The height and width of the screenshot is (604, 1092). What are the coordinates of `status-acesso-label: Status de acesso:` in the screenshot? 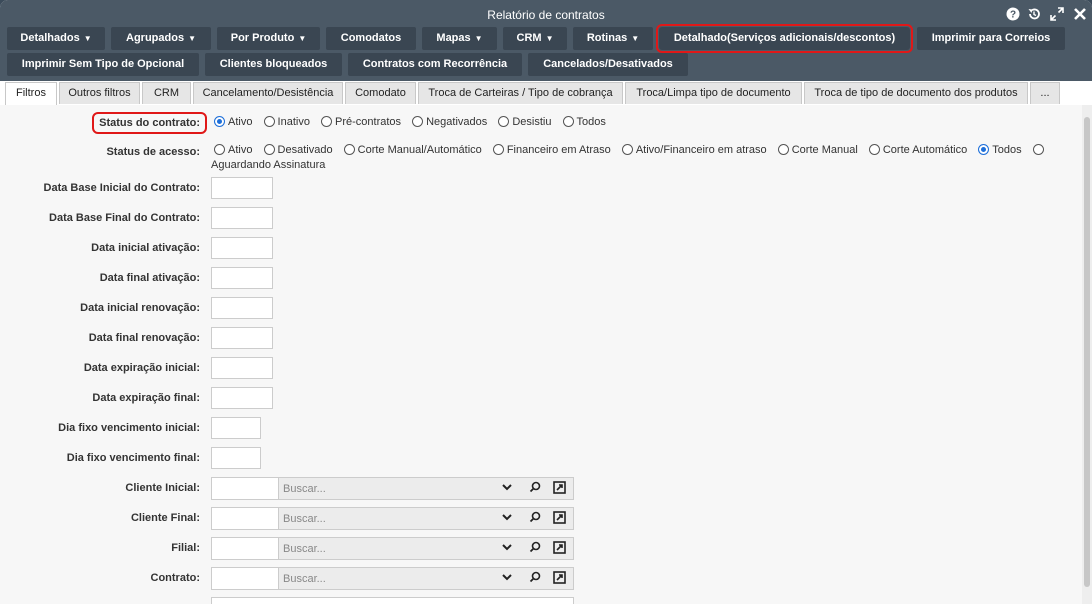 It's located at (153, 152).